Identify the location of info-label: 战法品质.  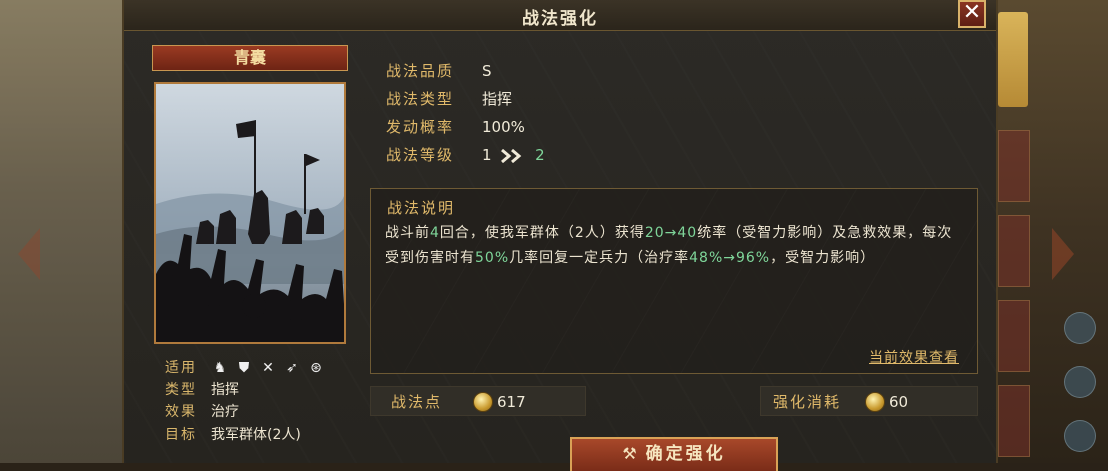
(420, 71).